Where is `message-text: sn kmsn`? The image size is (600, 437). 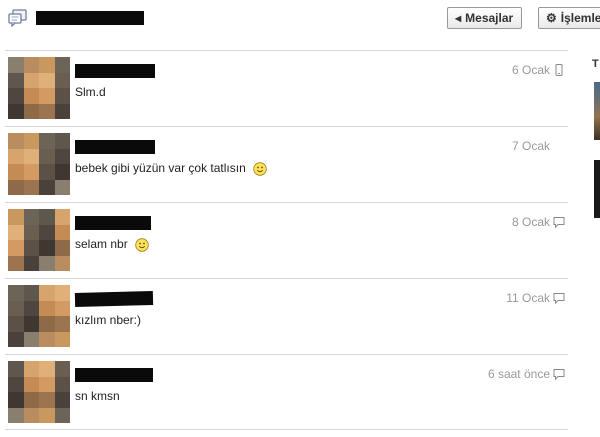
message-text: sn kmsn is located at coordinates (97, 396).